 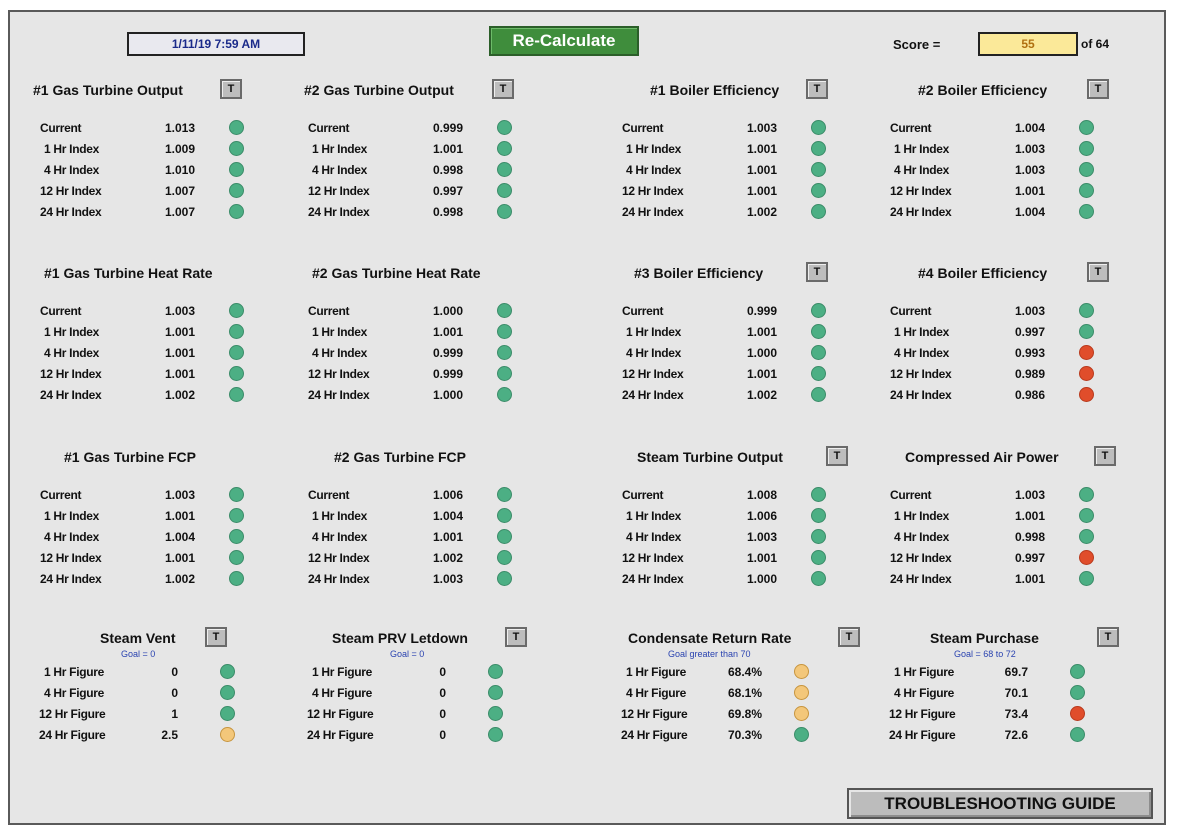 What do you see at coordinates (1010, 353) in the screenshot?
I see `metric-row: 4 Hr Index 0.993` at bounding box center [1010, 353].